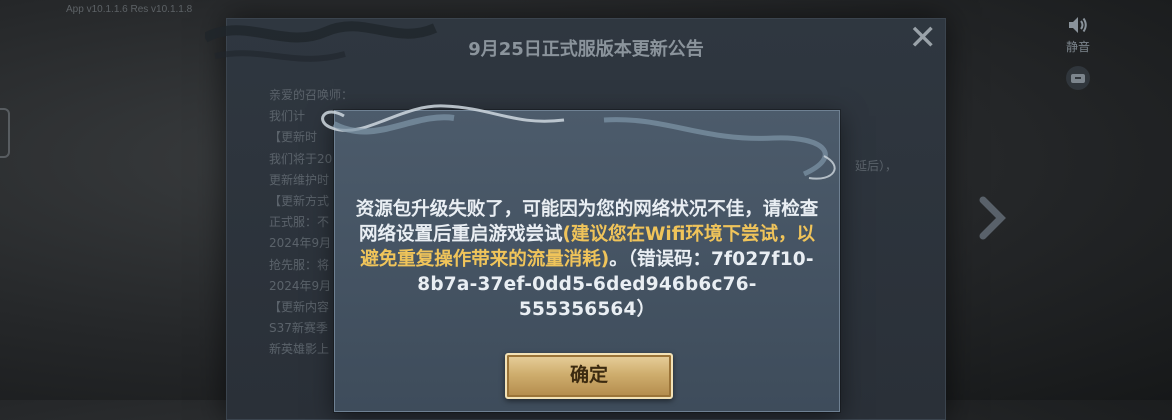  Describe the element at coordinates (1078, 78) in the screenshot. I see `mailbox-icon` at that location.